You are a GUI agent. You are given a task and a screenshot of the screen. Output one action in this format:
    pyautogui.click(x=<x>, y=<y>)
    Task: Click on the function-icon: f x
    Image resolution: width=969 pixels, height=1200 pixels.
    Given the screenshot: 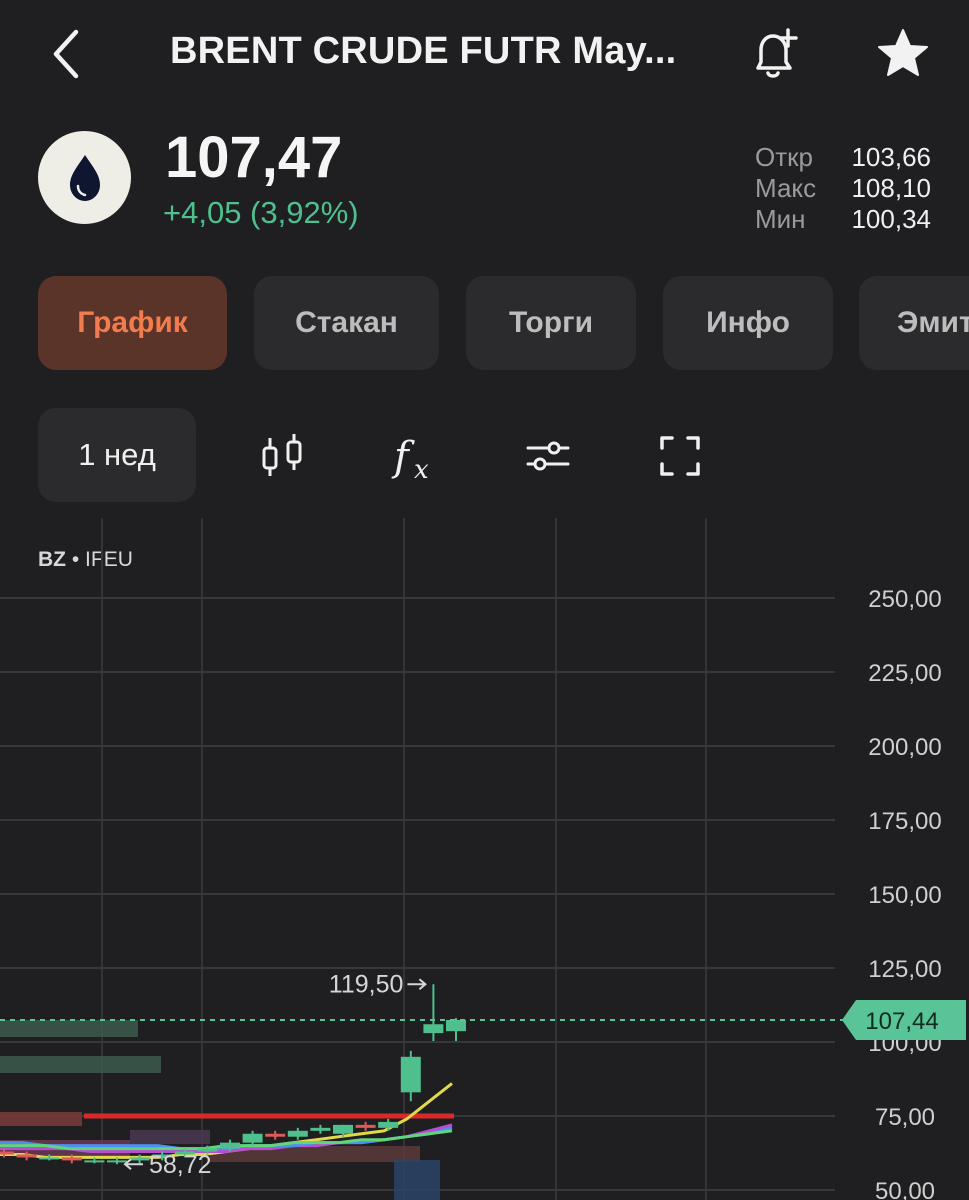 What is the action you would take?
    pyautogui.click(x=410, y=459)
    